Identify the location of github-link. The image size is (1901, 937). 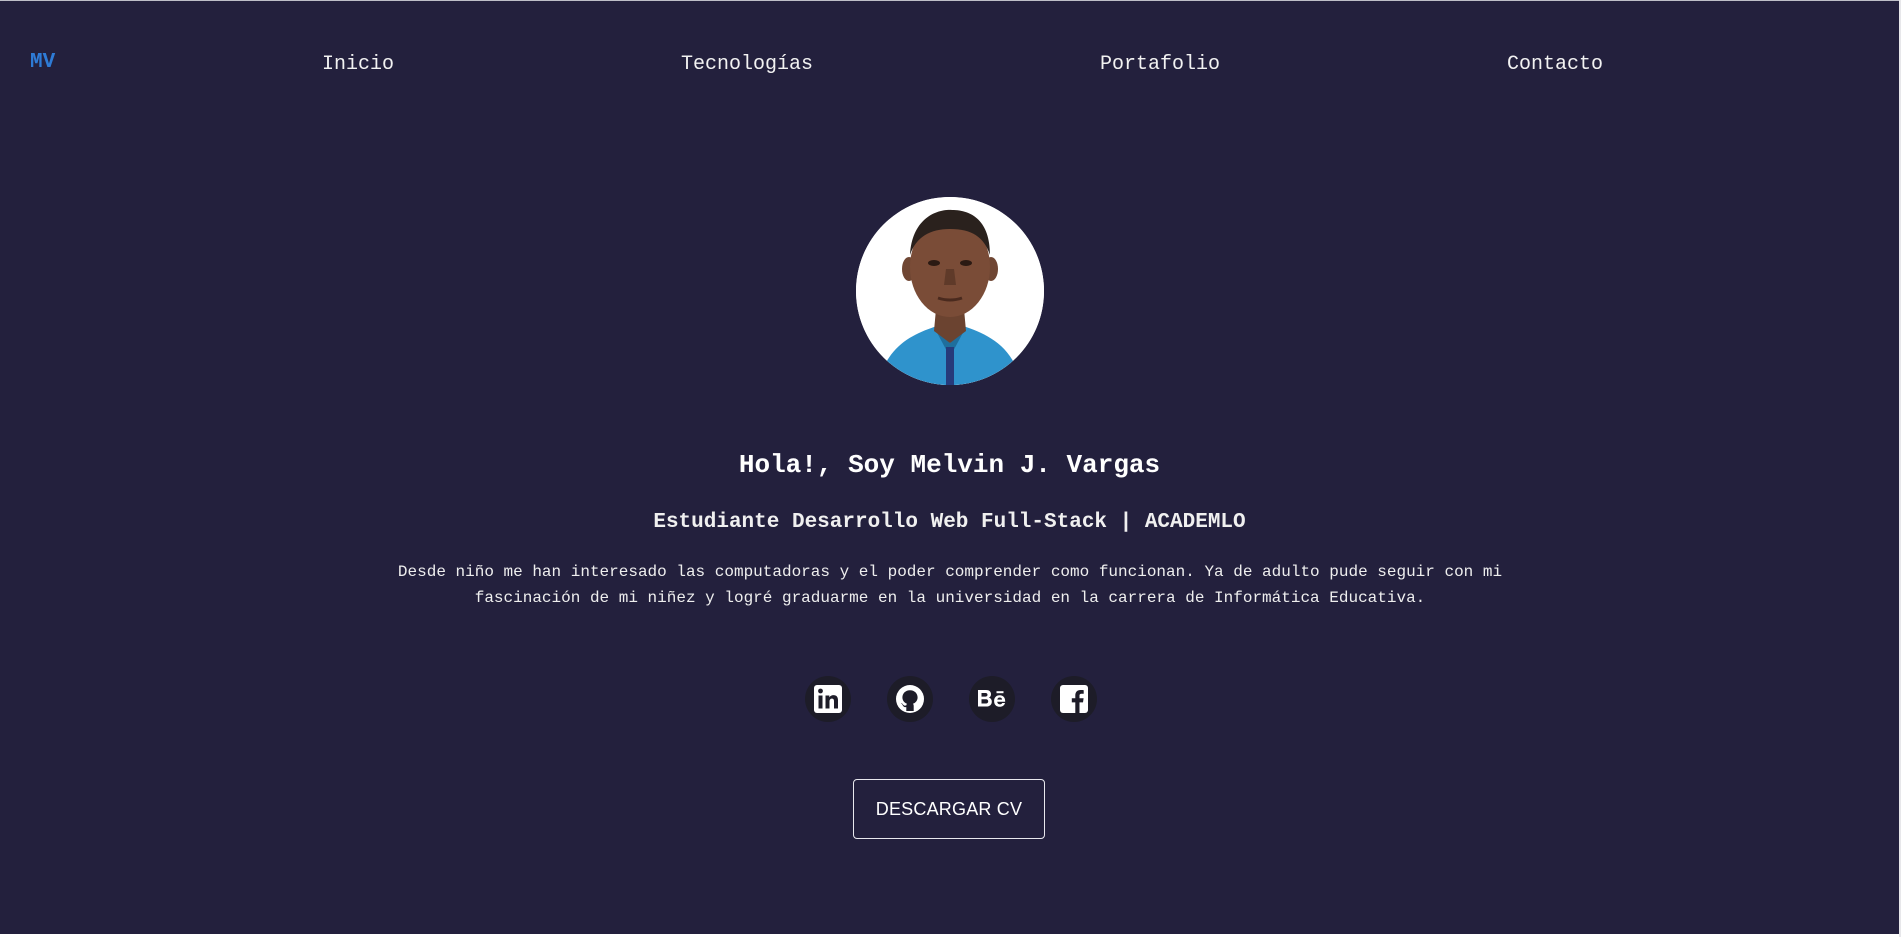
(910, 699).